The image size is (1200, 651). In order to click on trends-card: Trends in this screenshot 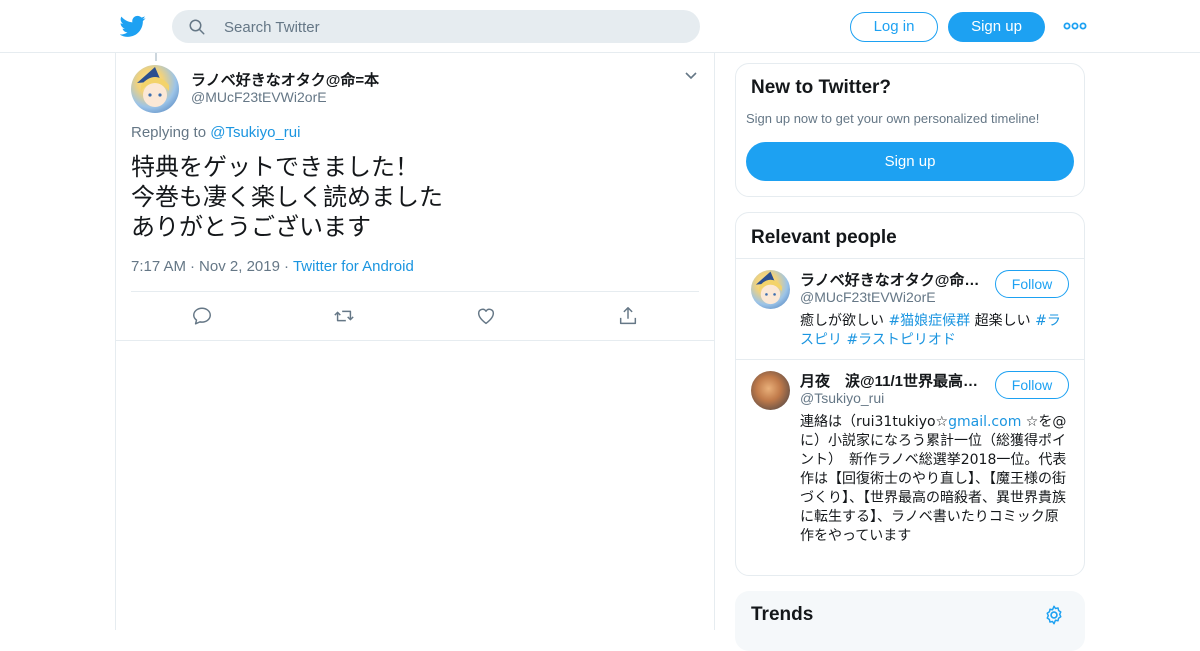, I will do `click(910, 621)`.